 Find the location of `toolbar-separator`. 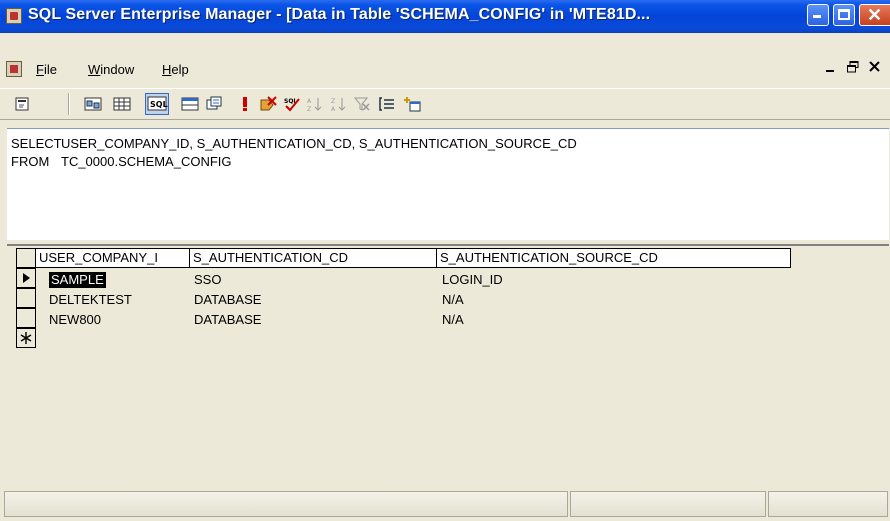

toolbar-separator is located at coordinates (69, 104).